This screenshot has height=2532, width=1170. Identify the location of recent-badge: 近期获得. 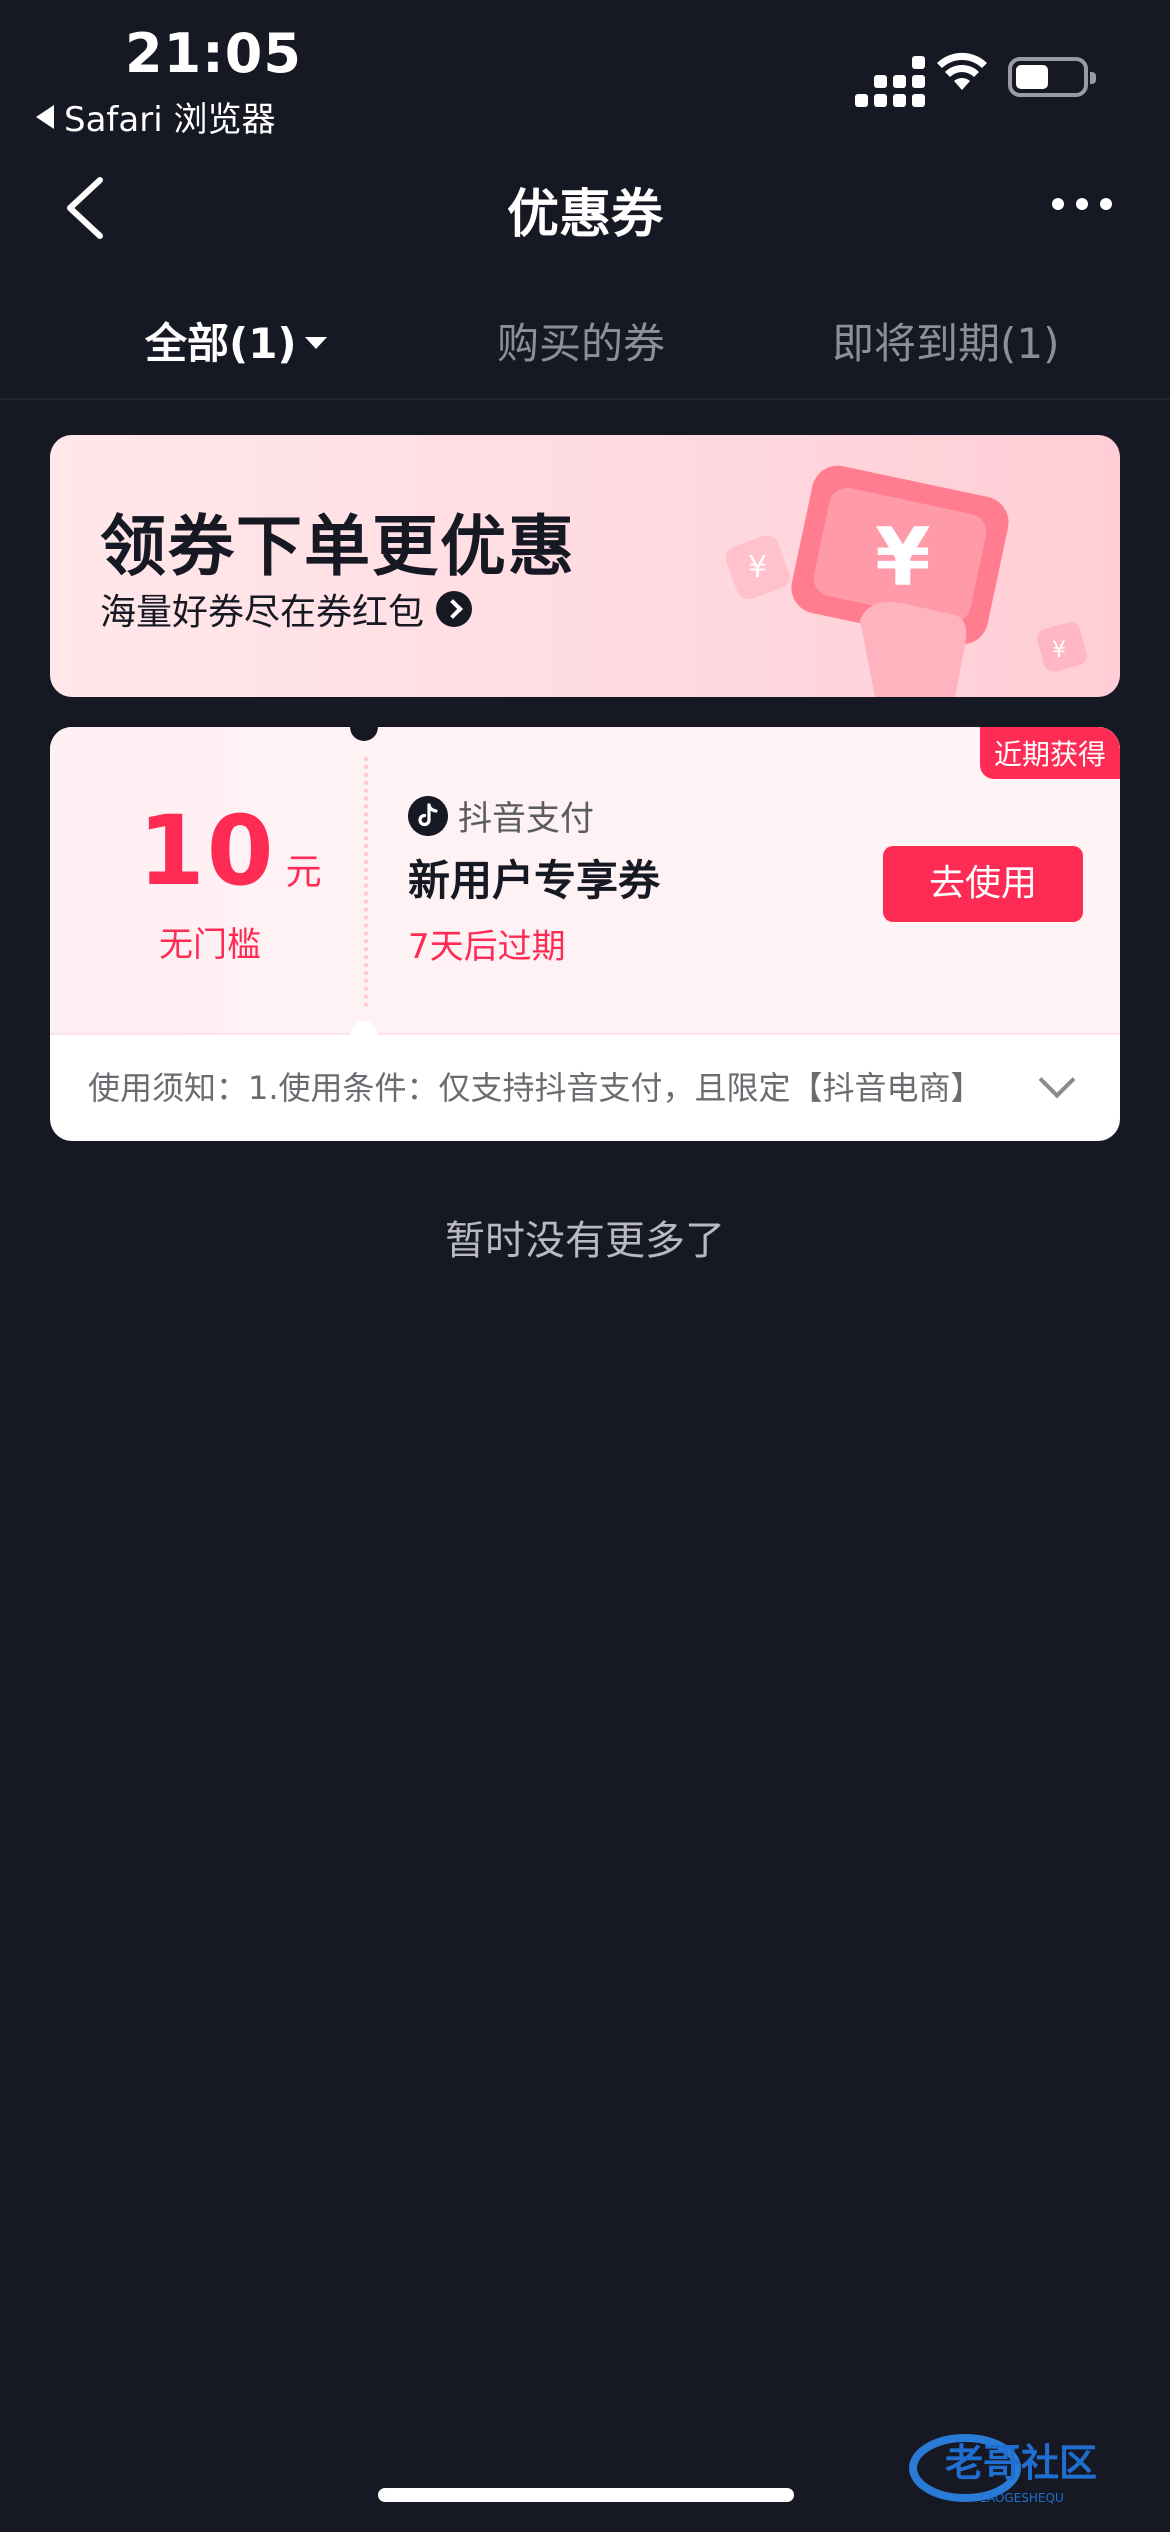
(1049, 753).